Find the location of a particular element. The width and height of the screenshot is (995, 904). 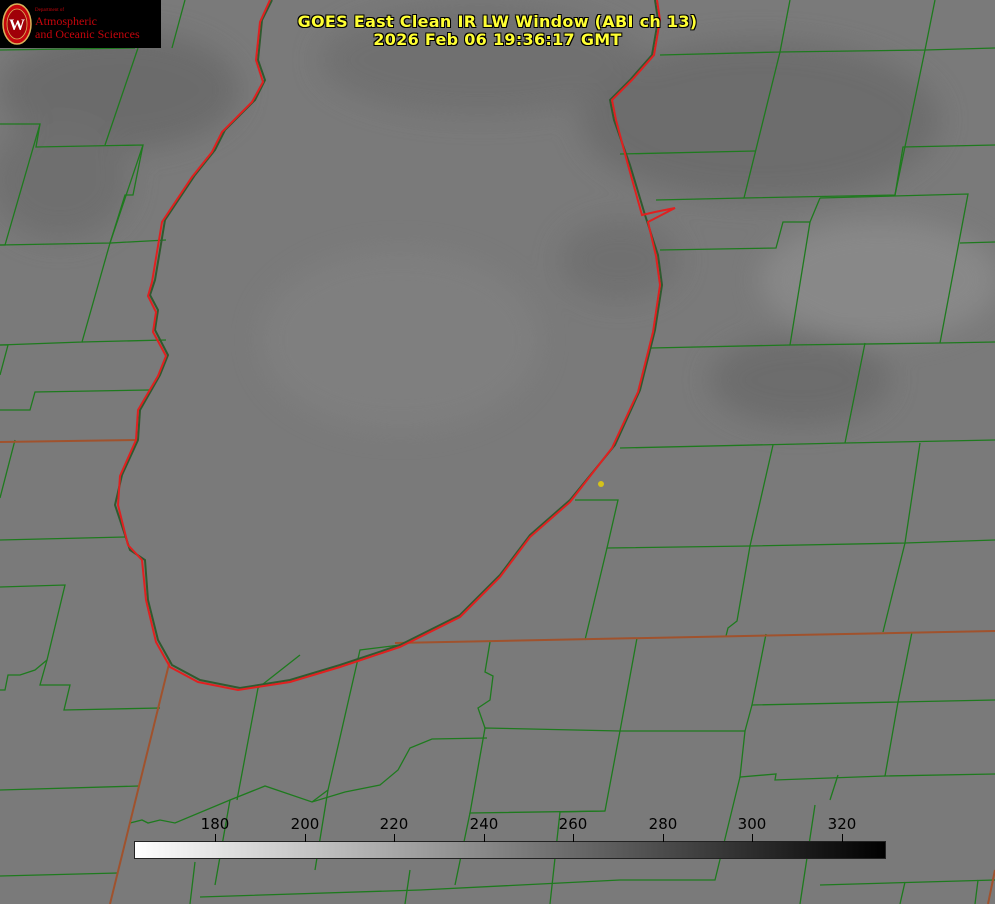

colorbar-tick-label: 280 is located at coordinates (663, 824).